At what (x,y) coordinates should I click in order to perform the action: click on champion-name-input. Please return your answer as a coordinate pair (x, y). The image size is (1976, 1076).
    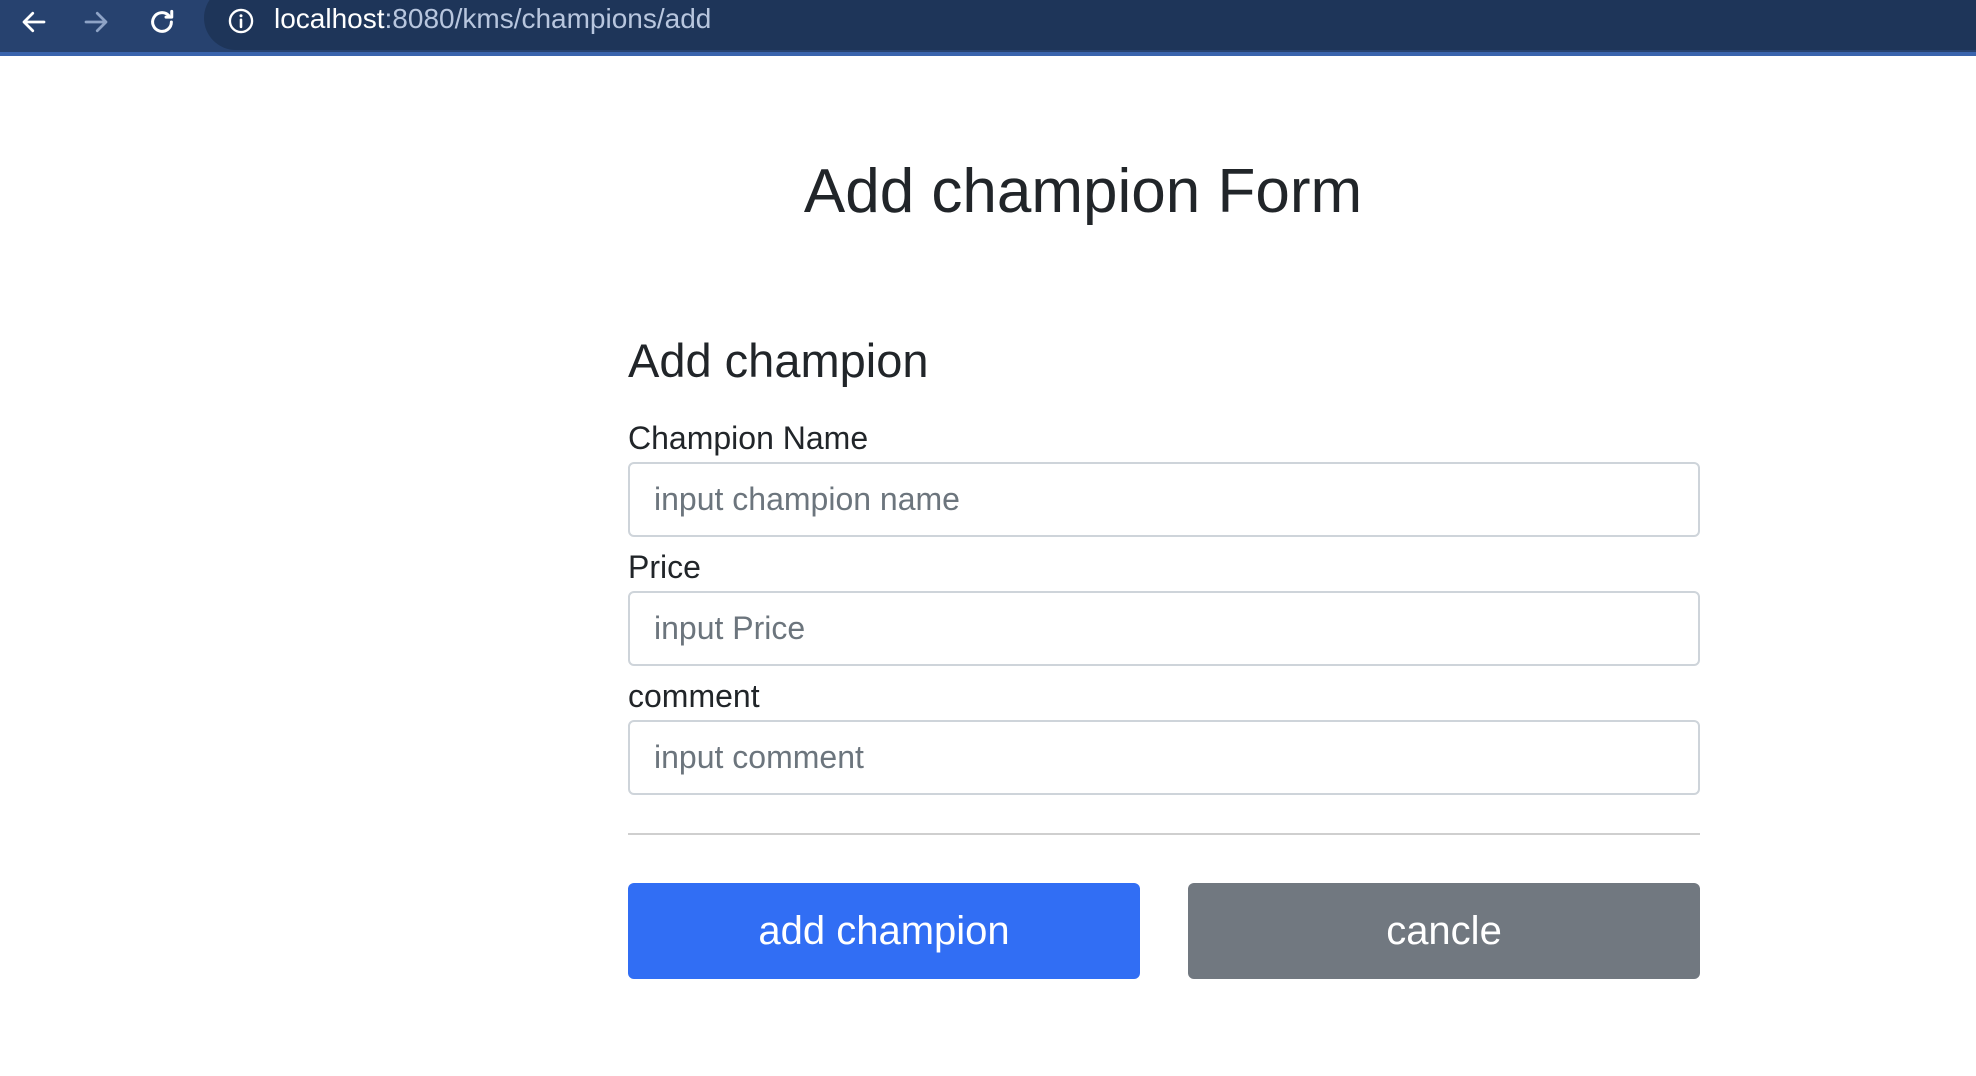
    Looking at the image, I should click on (1164, 499).